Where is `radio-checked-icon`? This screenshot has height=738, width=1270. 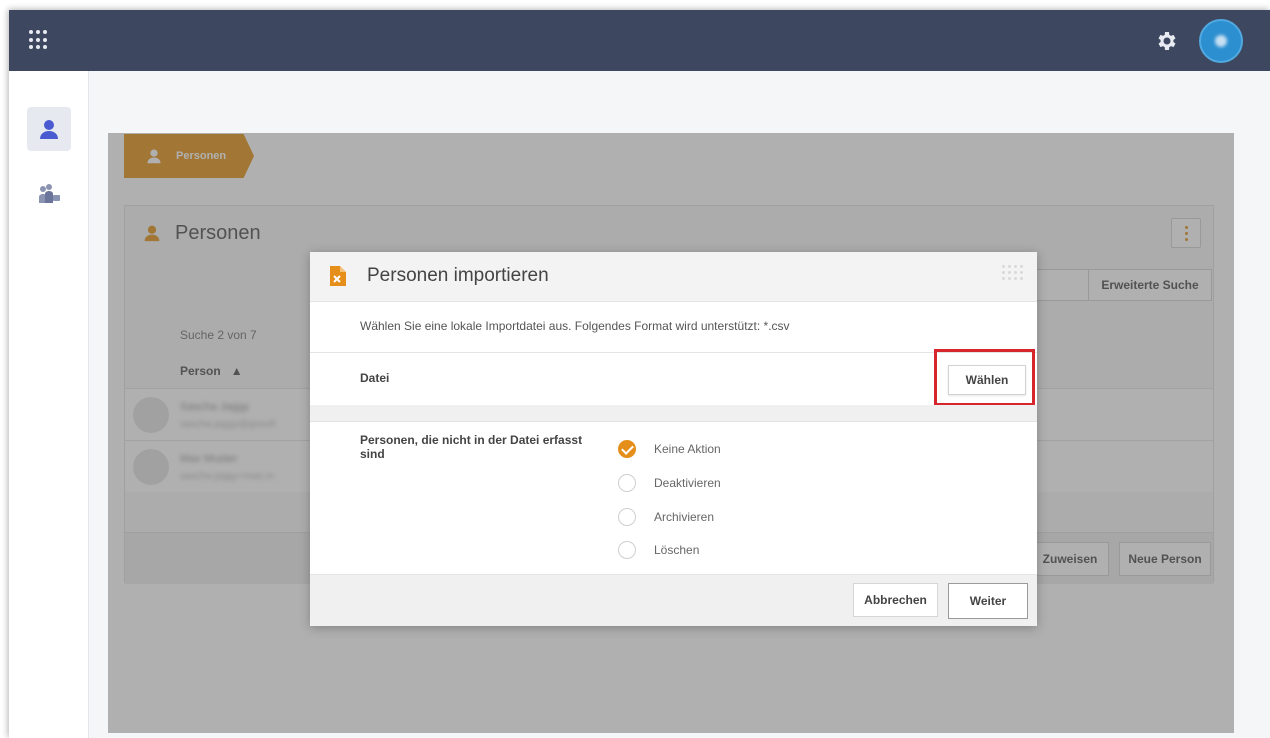 radio-checked-icon is located at coordinates (627, 449).